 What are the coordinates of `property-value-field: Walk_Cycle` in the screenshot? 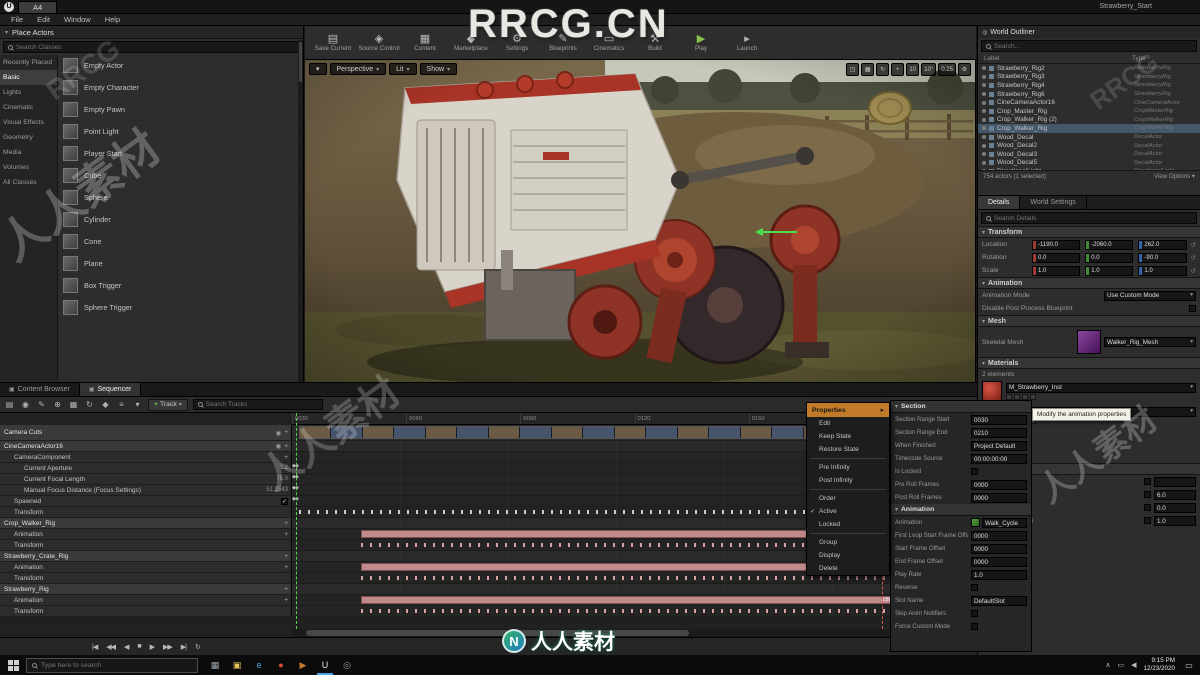 It's located at (1004, 522).